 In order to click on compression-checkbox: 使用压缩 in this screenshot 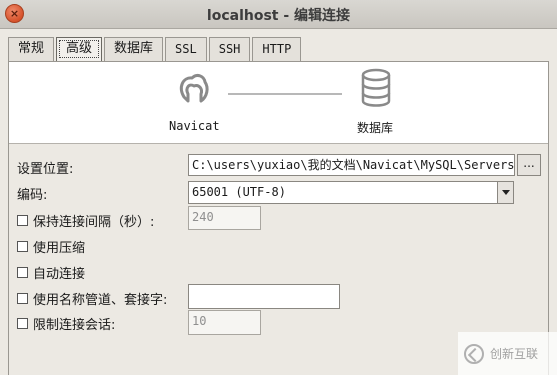, I will do `click(51, 246)`.